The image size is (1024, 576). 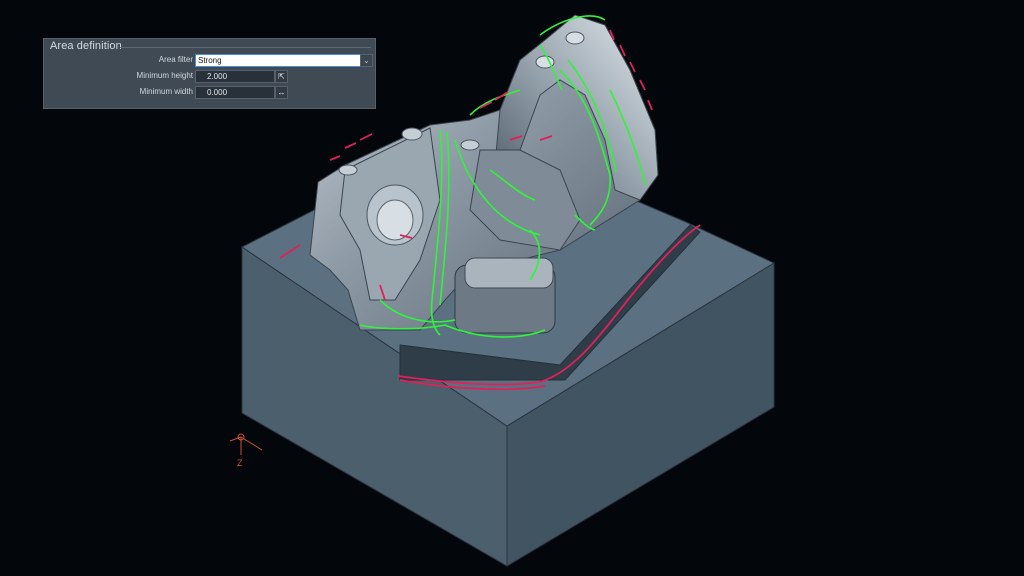 I want to click on minimum-width-input: 0.000, so click(x=235, y=92).